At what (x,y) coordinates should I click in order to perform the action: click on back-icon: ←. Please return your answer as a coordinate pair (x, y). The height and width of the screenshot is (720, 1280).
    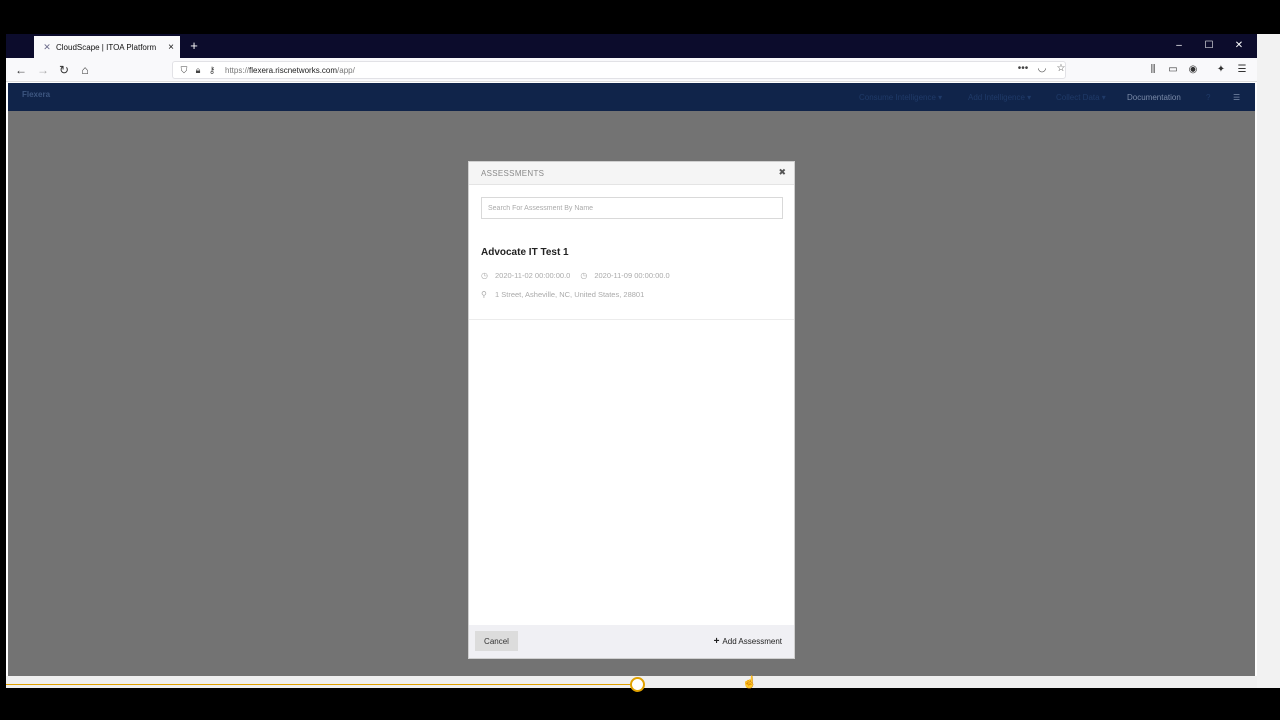
    Looking at the image, I should click on (21, 70).